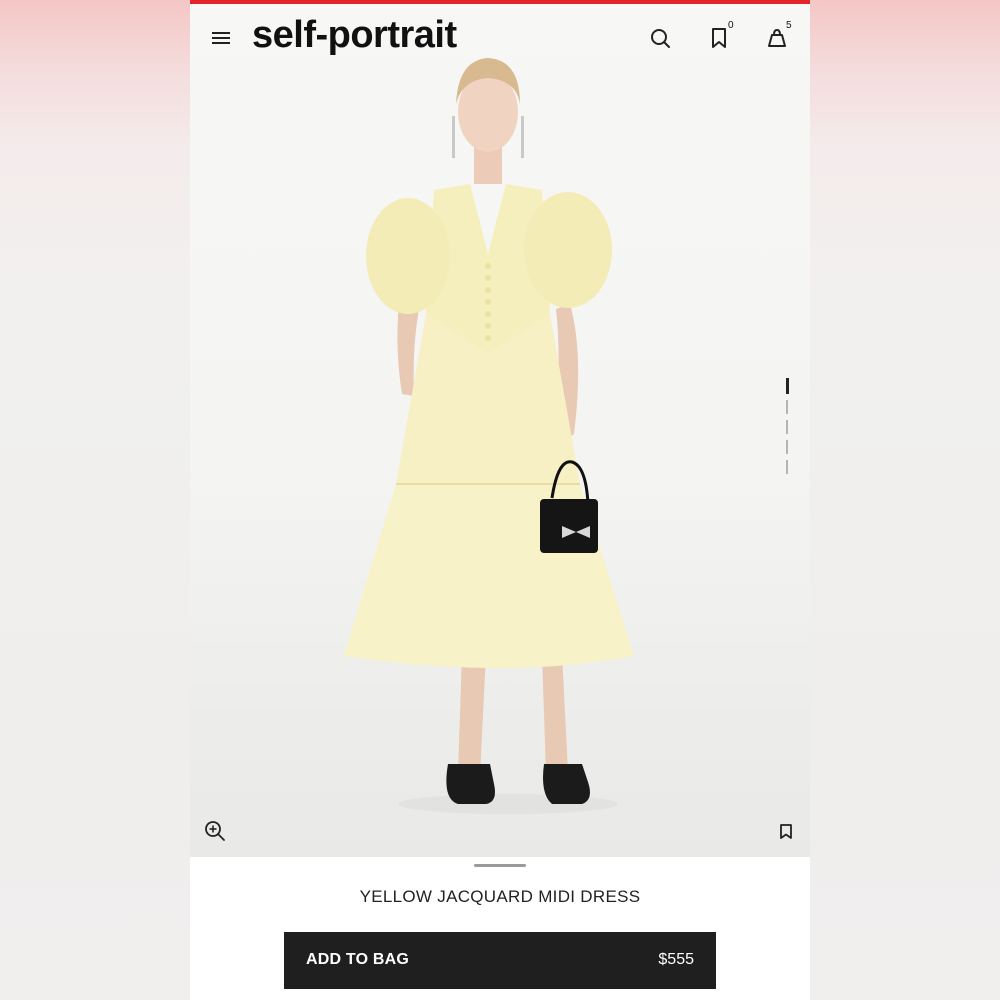 Image resolution: width=1000 pixels, height=1000 pixels. I want to click on image-pagination-indicator, so click(787, 426).